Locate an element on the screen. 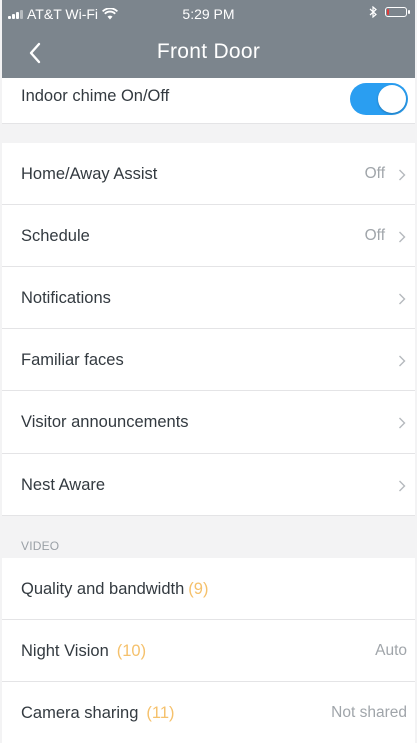 This screenshot has height=743, width=417. nest-aware-label: Nest Aware is located at coordinates (63, 485).